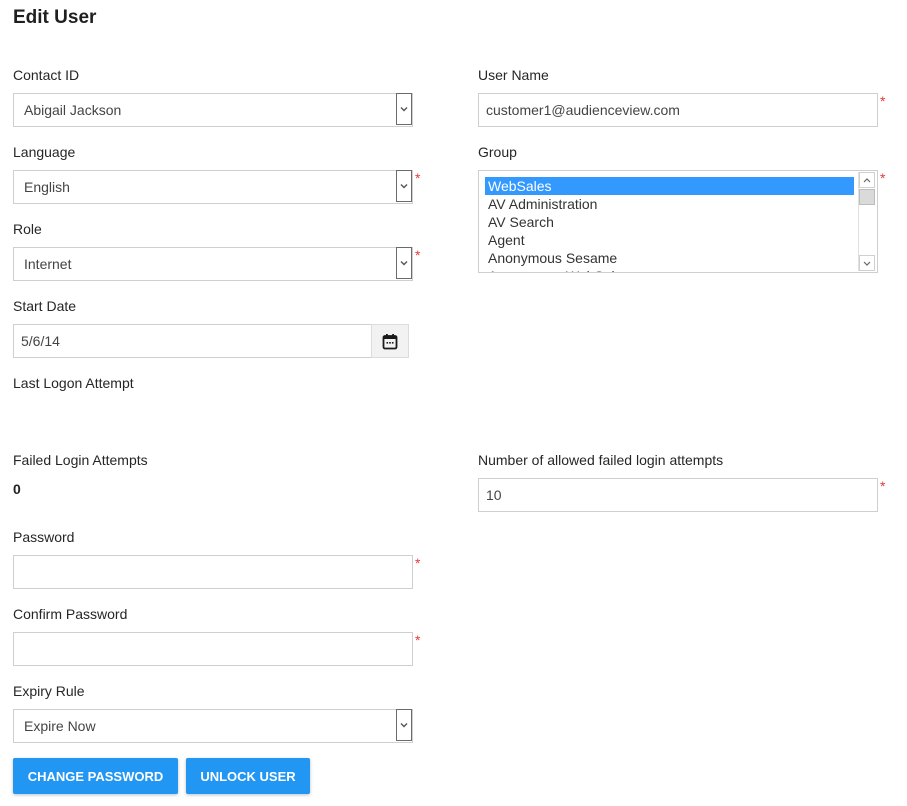  I want to click on group-option: Anonymous WebSales, so click(669, 269).